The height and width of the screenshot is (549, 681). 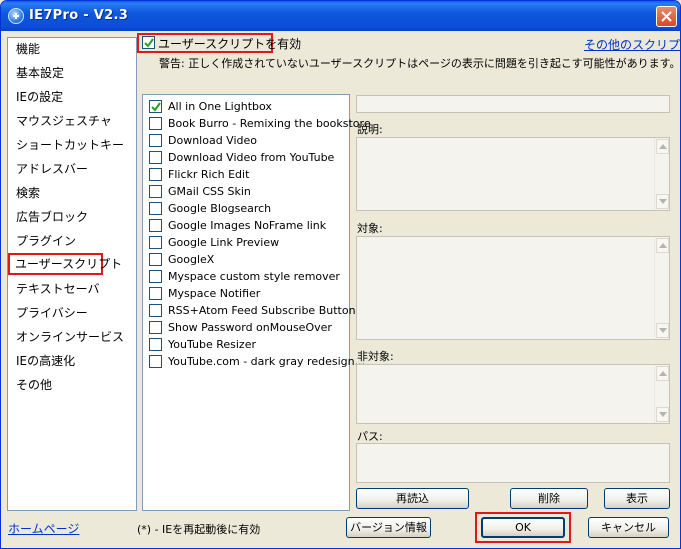 I want to click on script-item: YouTube Resizer, so click(x=249, y=344).